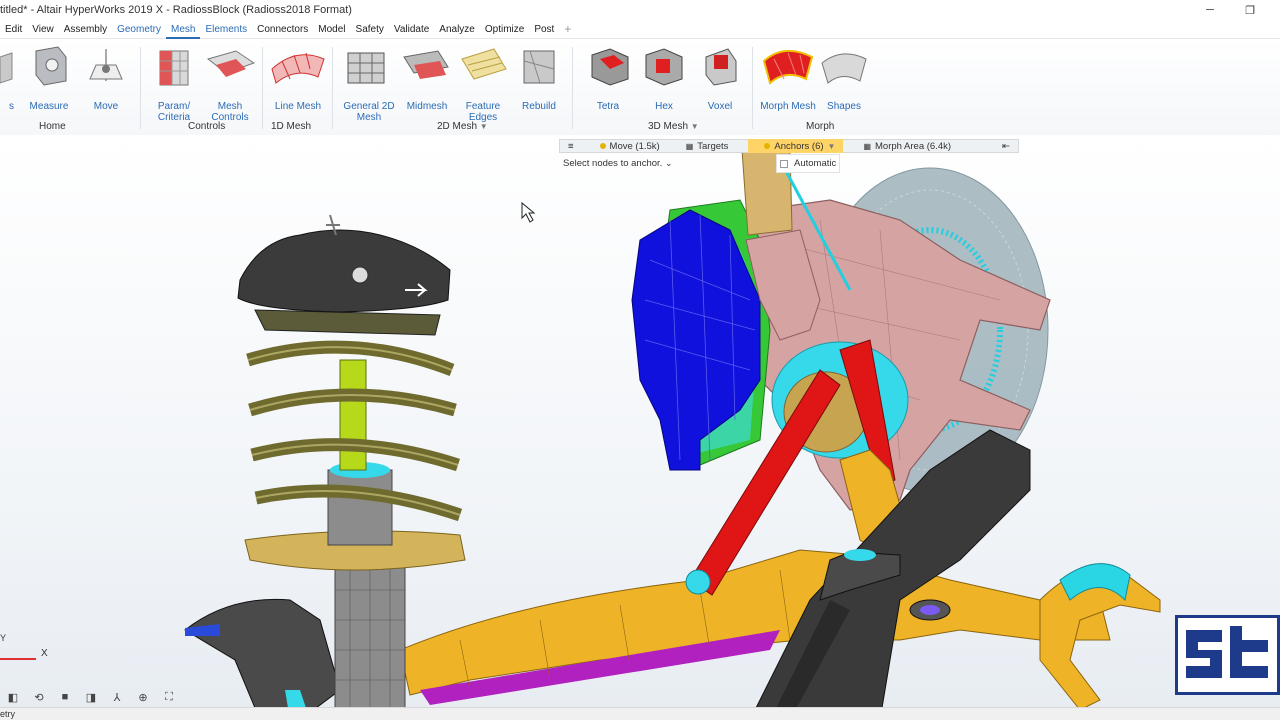  What do you see at coordinates (262, 659) in the screenshot?
I see `strut-lower-mount` at bounding box center [262, 659].